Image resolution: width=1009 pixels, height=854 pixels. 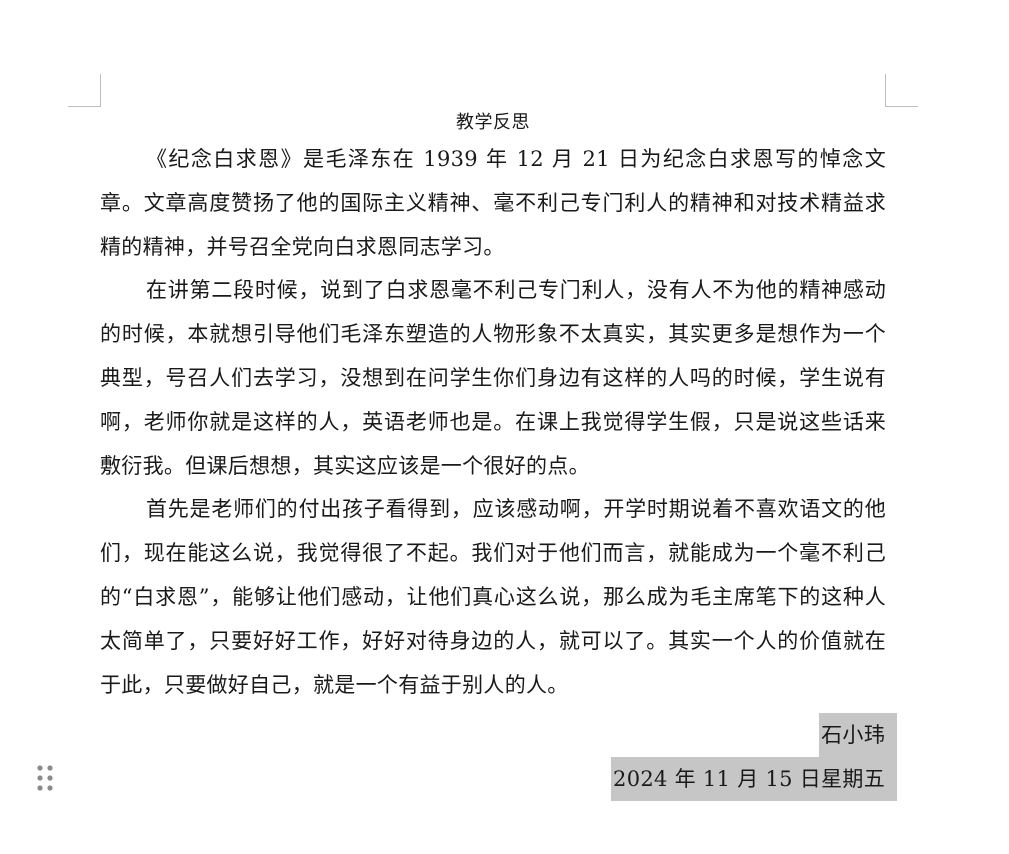 What do you see at coordinates (858, 735) in the screenshot?
I see `signature-author: 石小玮` at bounding box center [858, 735].